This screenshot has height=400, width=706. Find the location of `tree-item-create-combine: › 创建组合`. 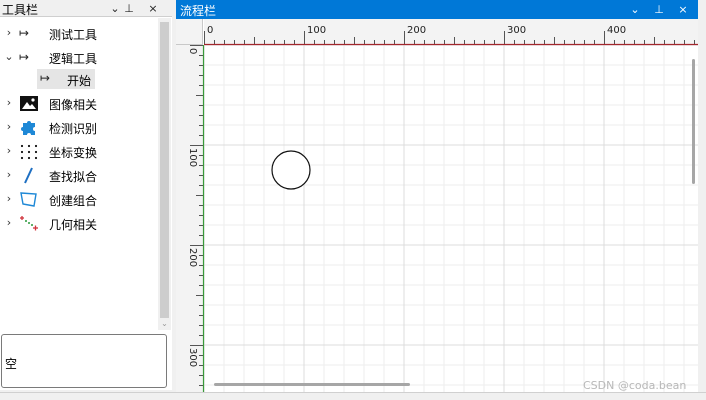

tree-item-create-combine: › 创建组合 is located at coordinates (79, 199).